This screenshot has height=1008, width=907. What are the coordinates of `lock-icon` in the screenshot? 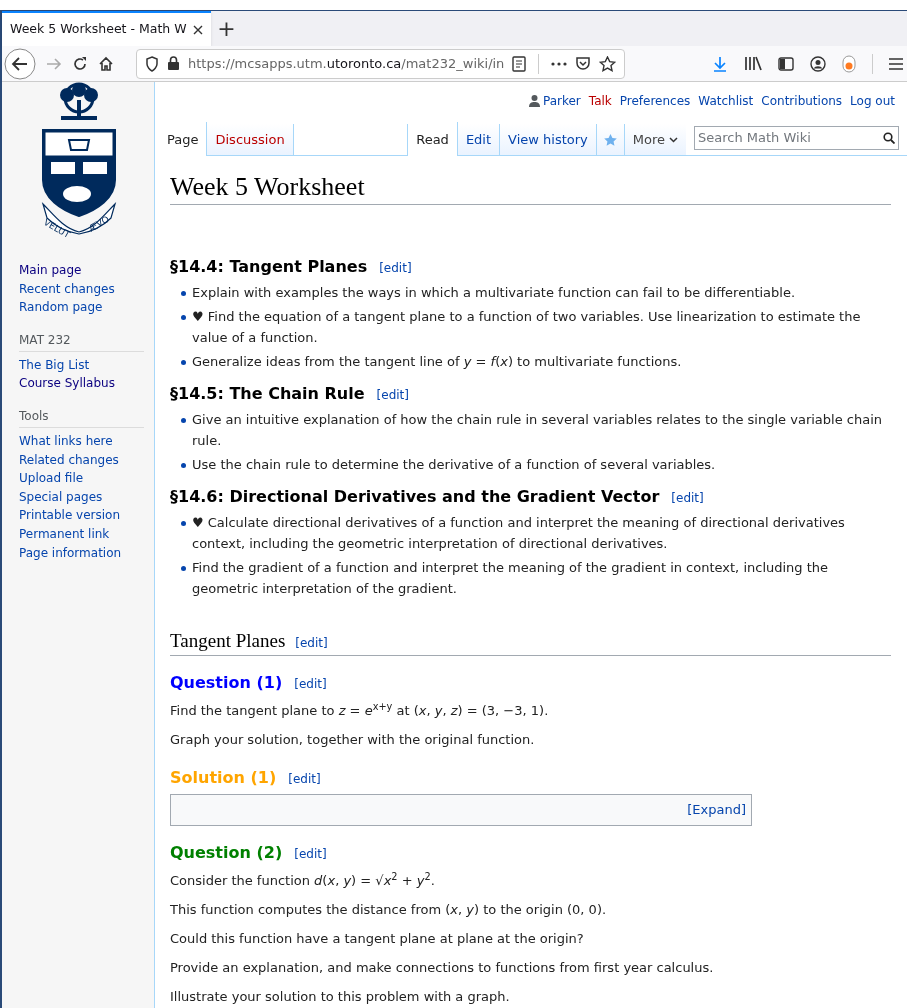 It's located at (173, 63).